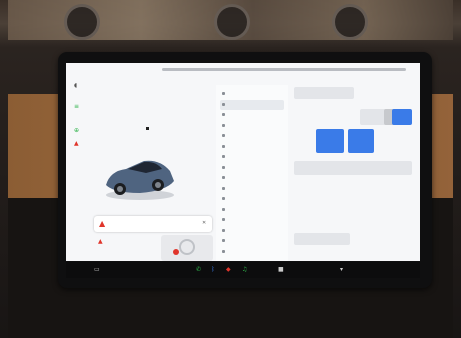 This screenshot has height=338, width=461. Describe the element at coordinates (102, 223) in the screenshot. I see `warning-icon: ▲` at that location.